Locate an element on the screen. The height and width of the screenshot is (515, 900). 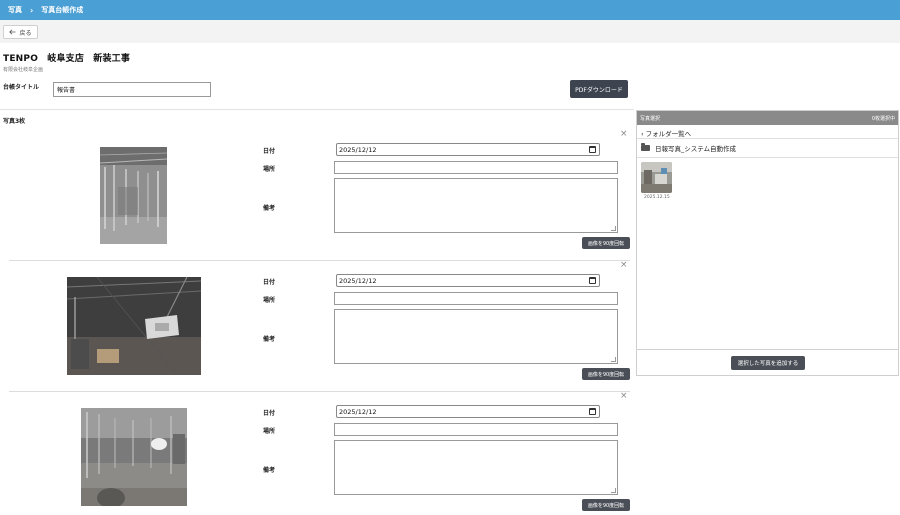
breadcrumb-current: 写真台帳作成 is located at coordinates (62, 10).